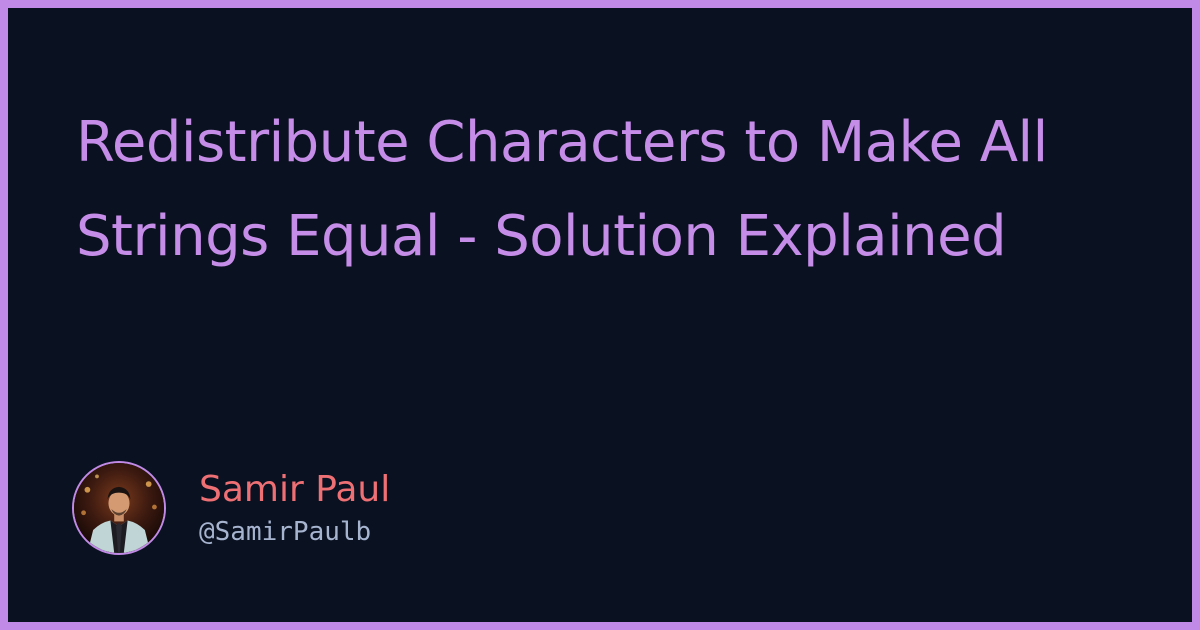  Describe the element at coordinates (295, 489) in the screenshot. I see `author-name: Samir Paul` at that location.